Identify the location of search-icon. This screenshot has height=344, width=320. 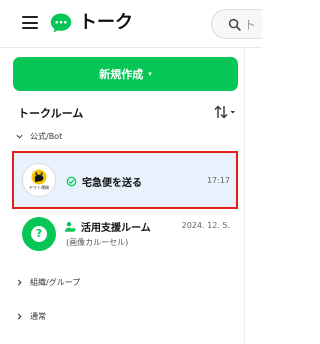
(234, 24).